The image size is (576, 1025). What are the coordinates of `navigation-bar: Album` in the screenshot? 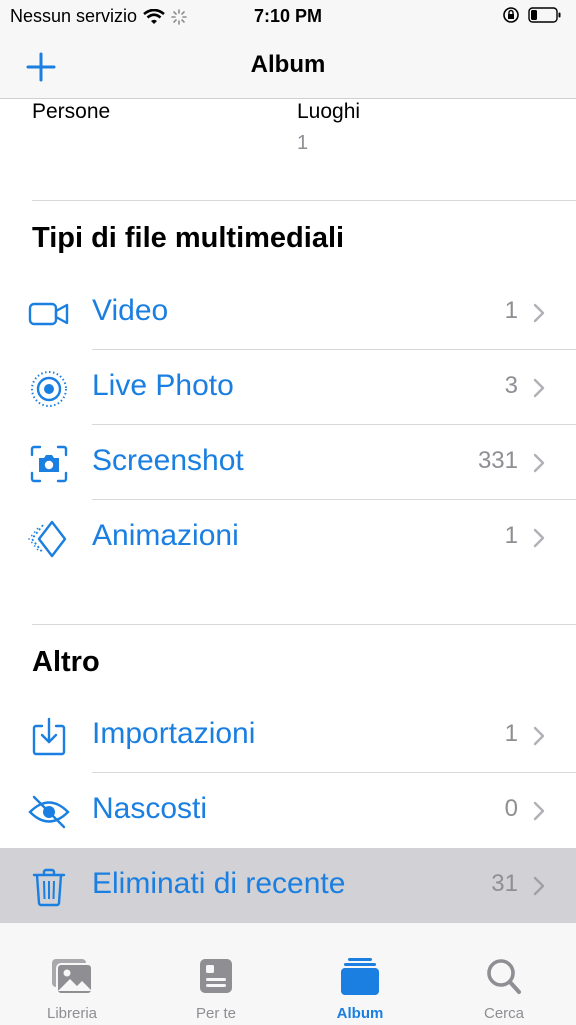 It's located at (288, 66).